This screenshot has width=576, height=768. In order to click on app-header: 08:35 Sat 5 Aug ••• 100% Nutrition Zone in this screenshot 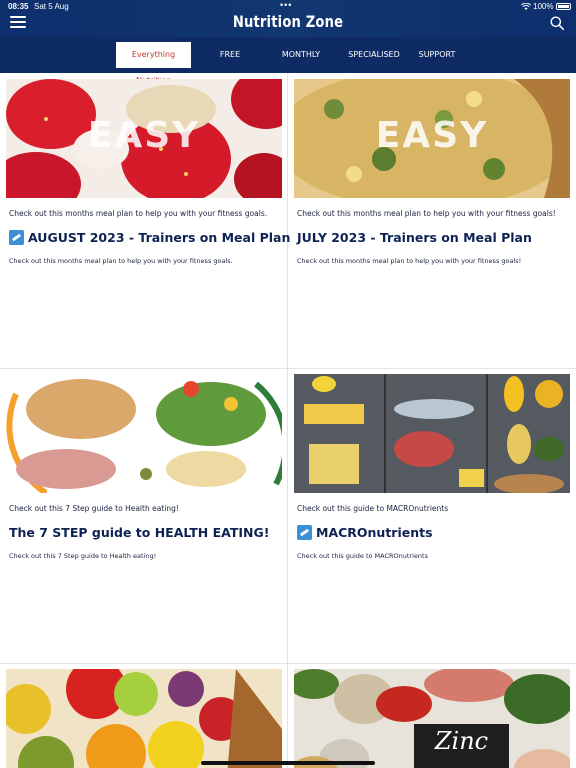, I will do `click(288, 18)`.